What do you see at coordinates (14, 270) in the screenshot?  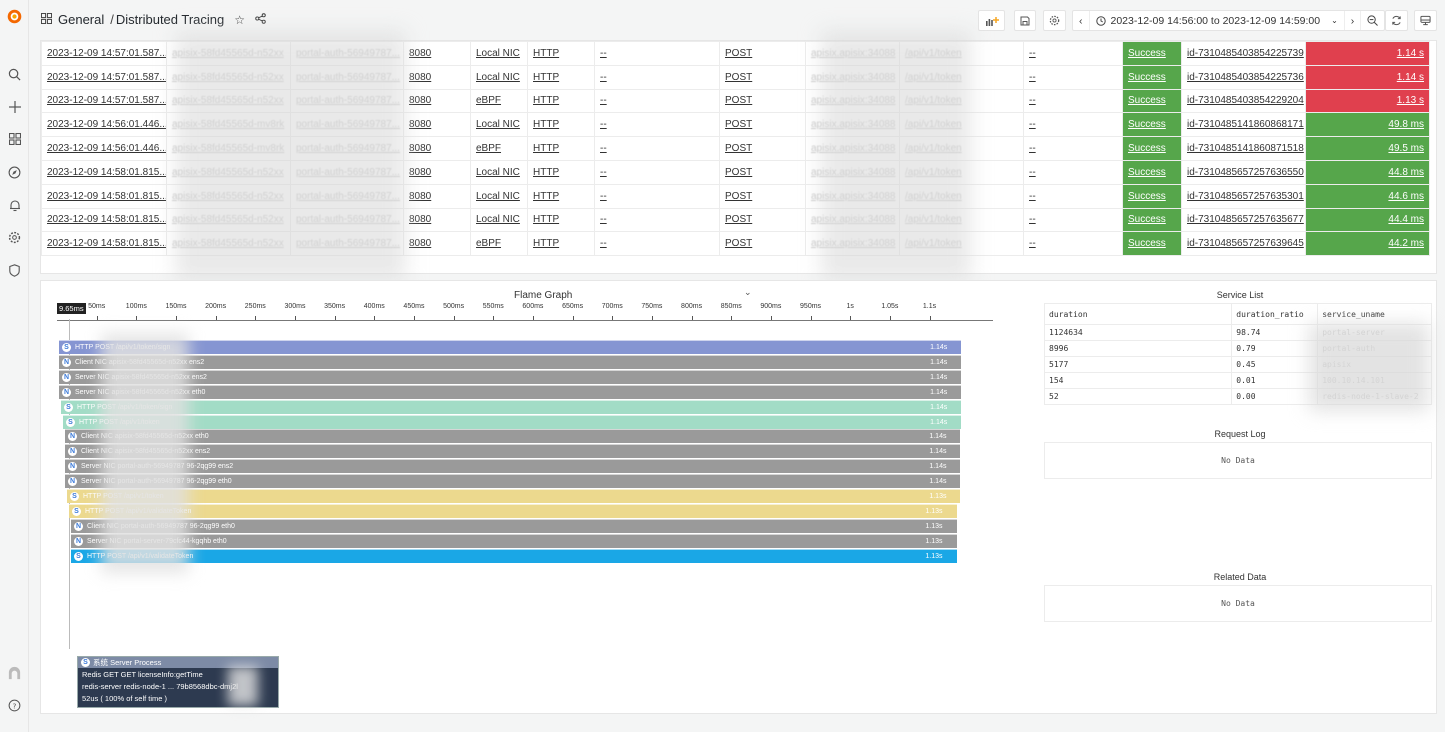 I see `shield-icon` at bounding box center [14, 270].